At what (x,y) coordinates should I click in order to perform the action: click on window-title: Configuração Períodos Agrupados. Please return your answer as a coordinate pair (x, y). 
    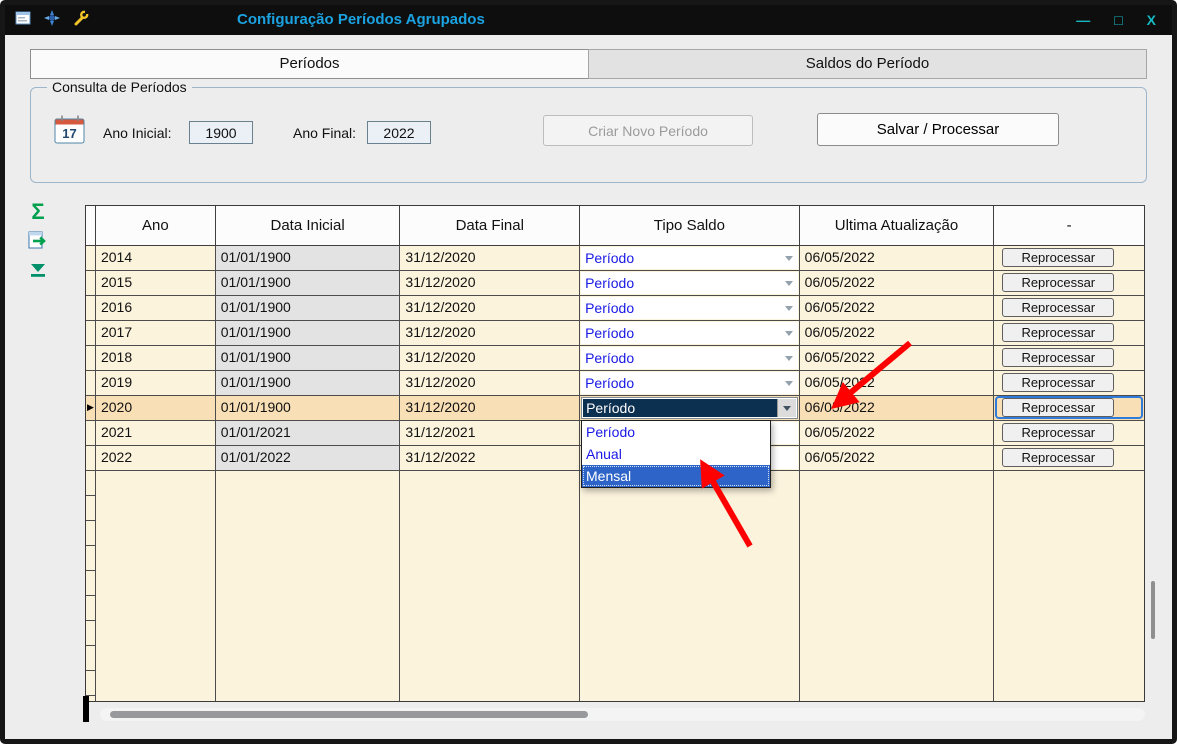
    Looking at the image, I should click on (361, 19).